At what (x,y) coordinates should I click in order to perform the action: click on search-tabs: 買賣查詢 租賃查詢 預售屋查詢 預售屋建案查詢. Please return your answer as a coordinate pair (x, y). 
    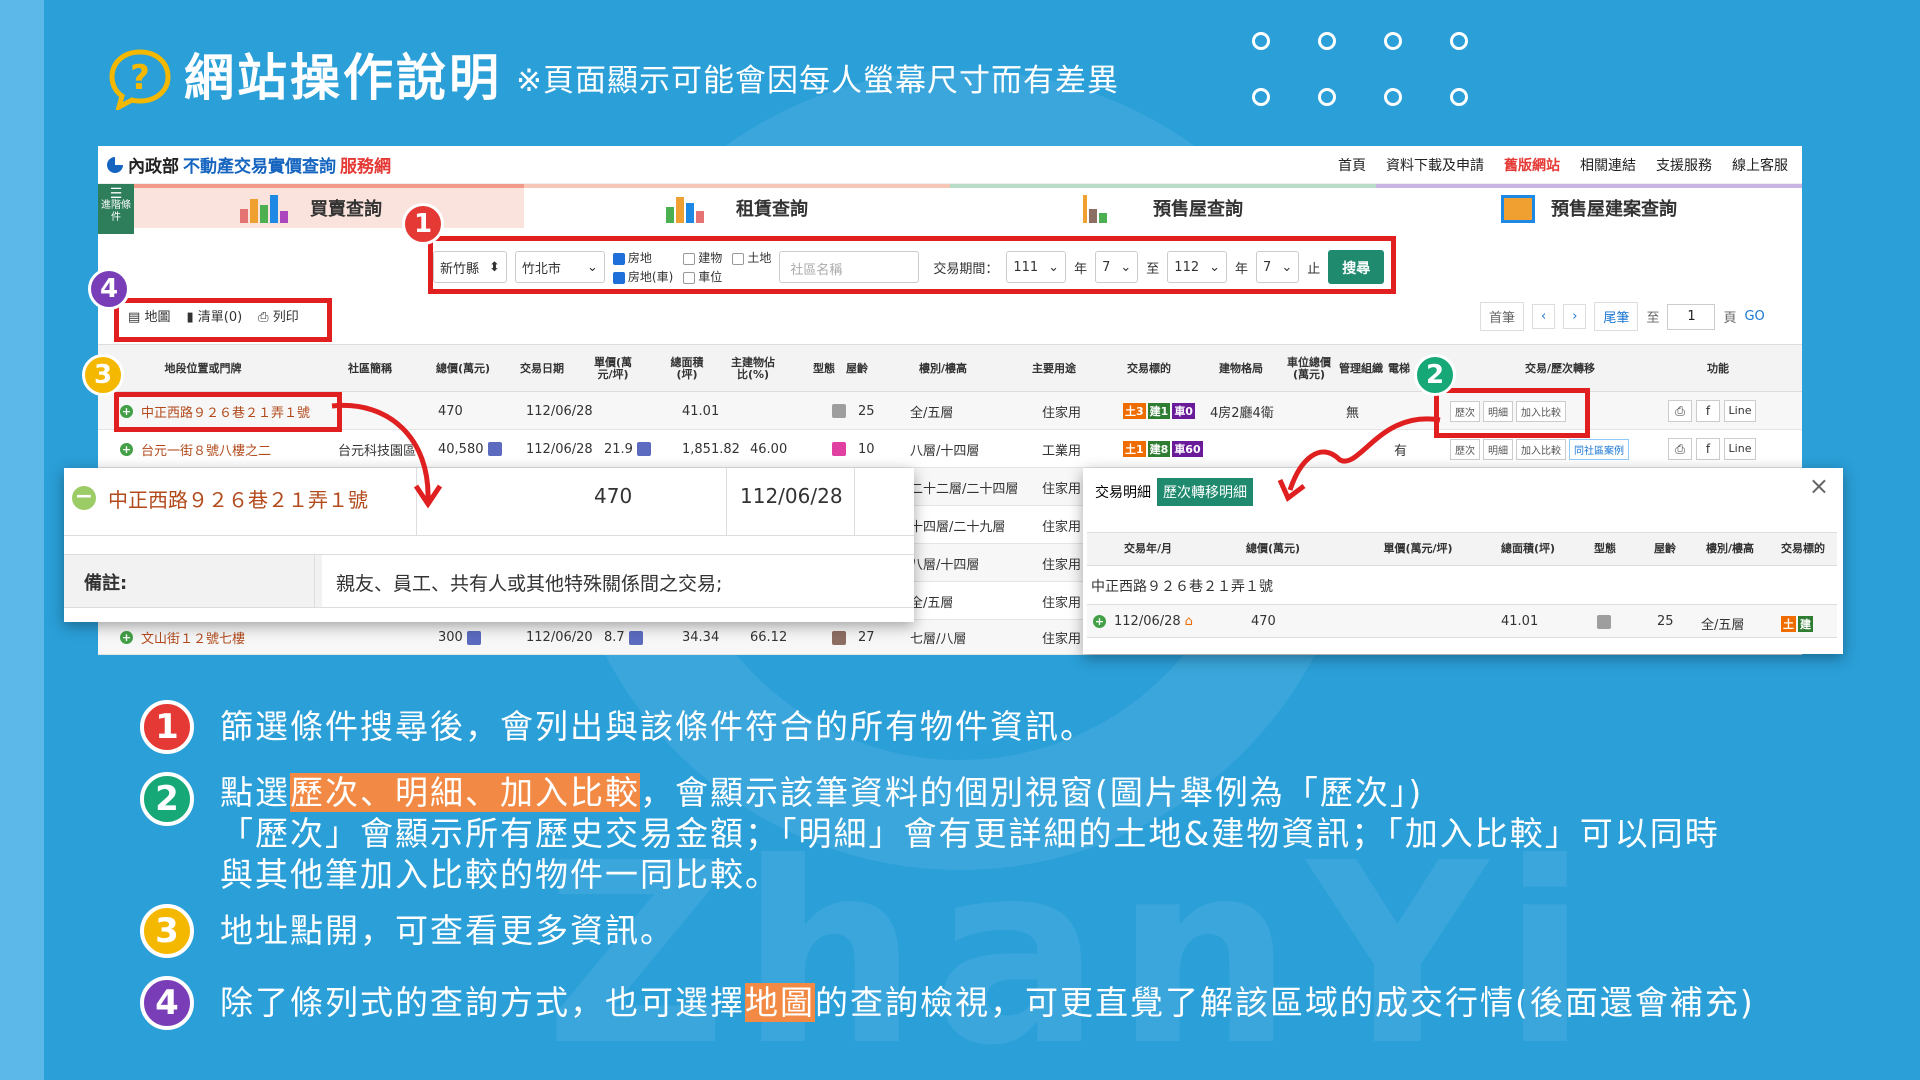
    Looking at the image, I should click on (950, 206).